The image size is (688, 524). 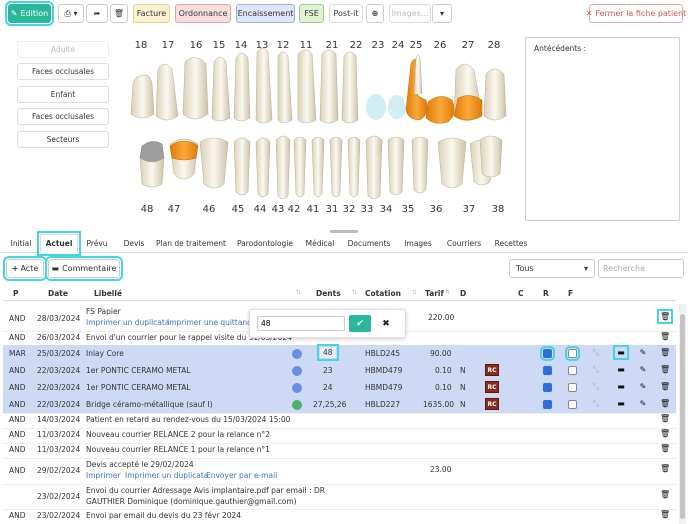 I want to click on tooth-number-18: 18, so click(x=141, y=45).